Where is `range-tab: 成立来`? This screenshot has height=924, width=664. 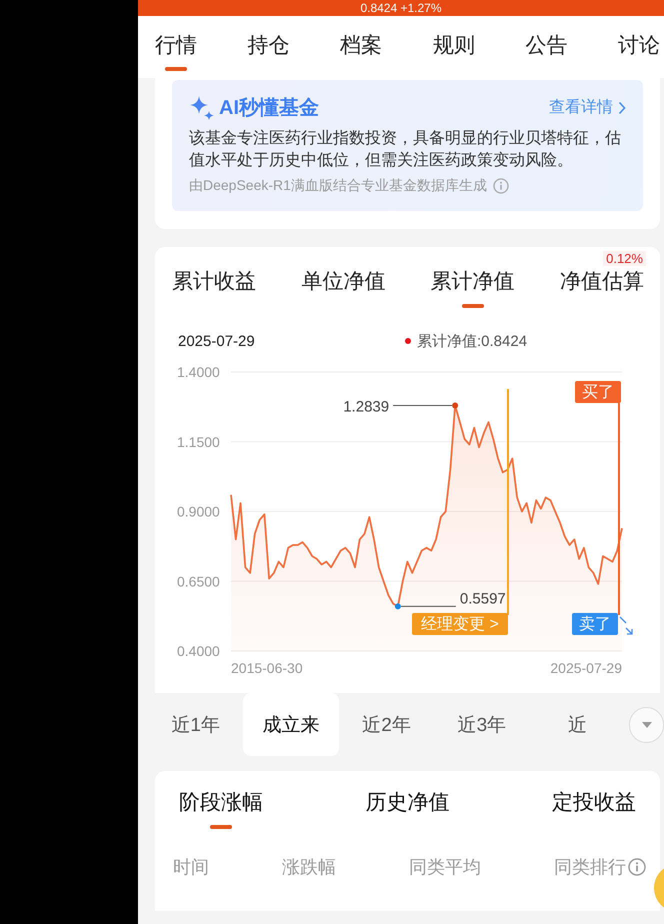
range-tab: 成立来 is located at coordinates (291, 724).